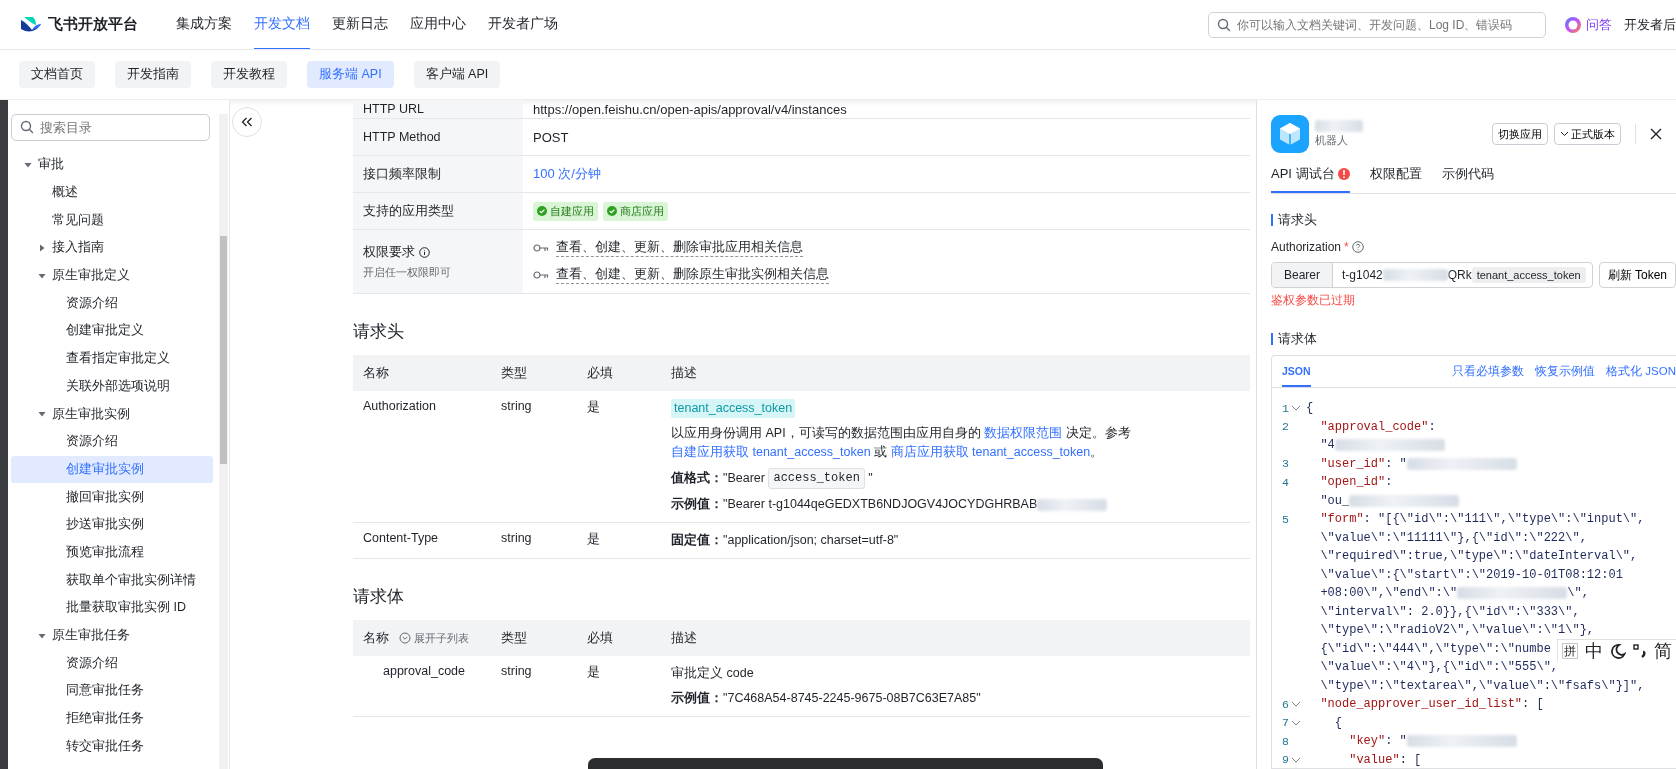 The height and width of the screenshot is (769, 1676). Describe the element at coordinates (247, 122) in the screenshot. I see `collapse-sidebar-button` at that location.